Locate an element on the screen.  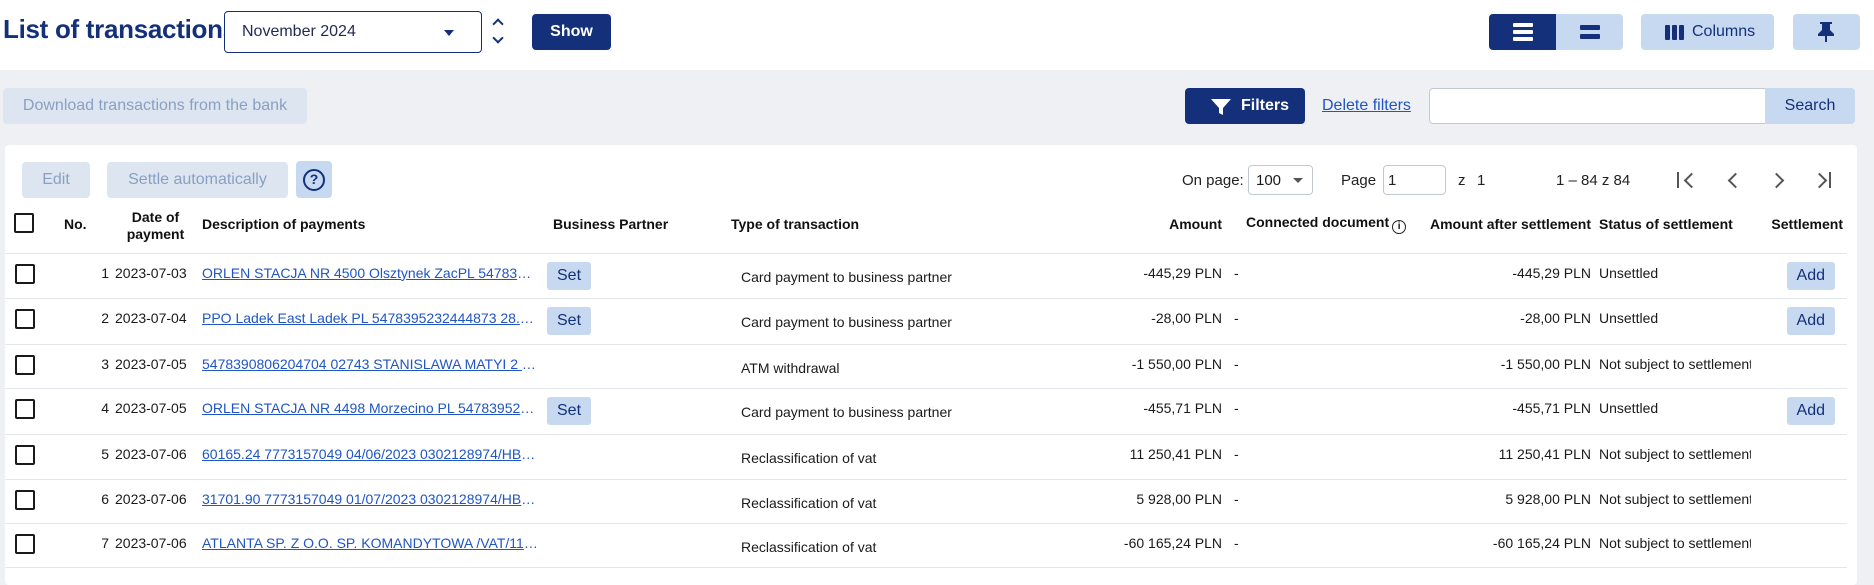
row-status: Not subject to settlement is located at coordinates (1675, 453).